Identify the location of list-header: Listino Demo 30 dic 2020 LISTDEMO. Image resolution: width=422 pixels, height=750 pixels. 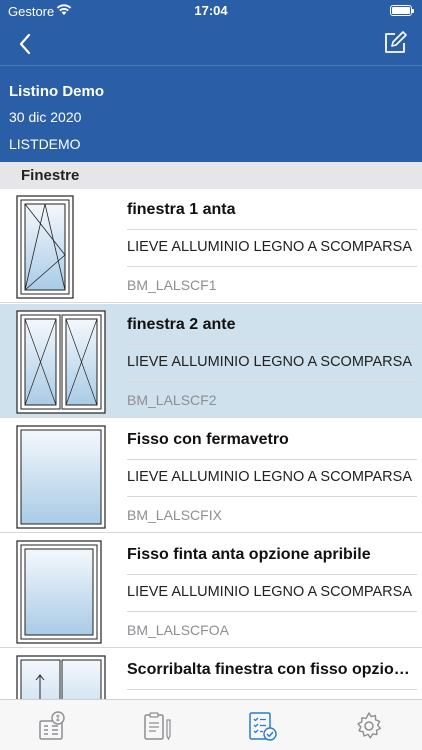
(211, 114).